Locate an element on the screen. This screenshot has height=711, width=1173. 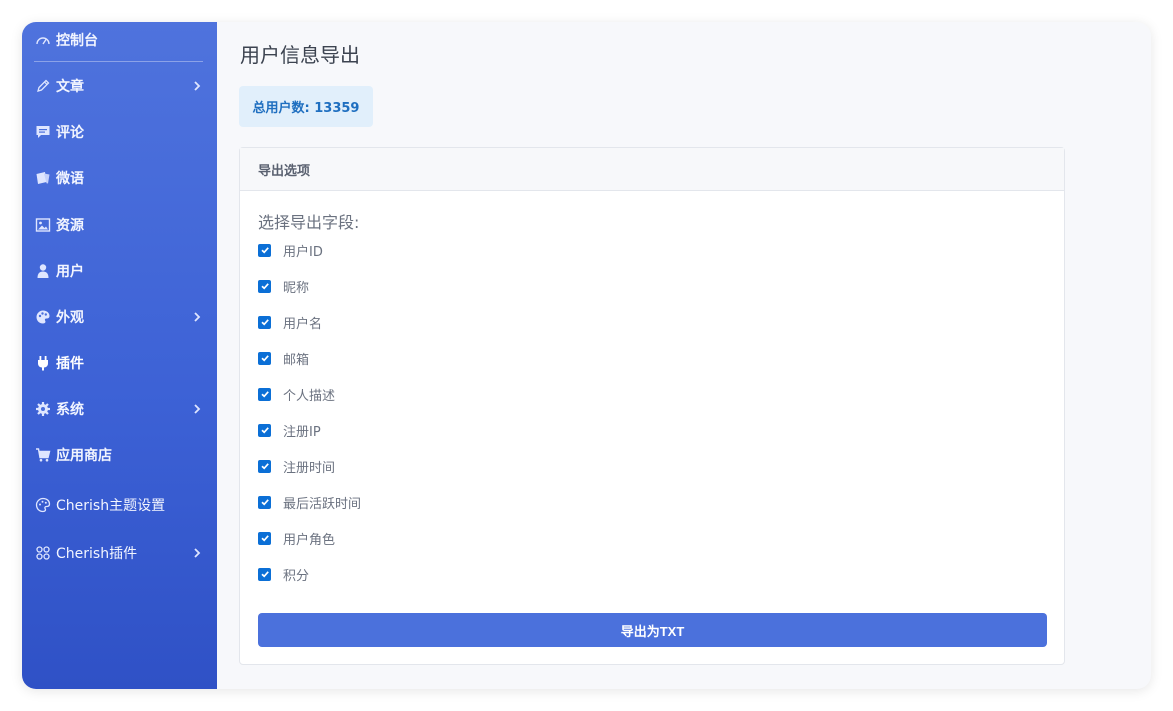
sidebar-item-label: 用户 is located at coordinates (70, 272).